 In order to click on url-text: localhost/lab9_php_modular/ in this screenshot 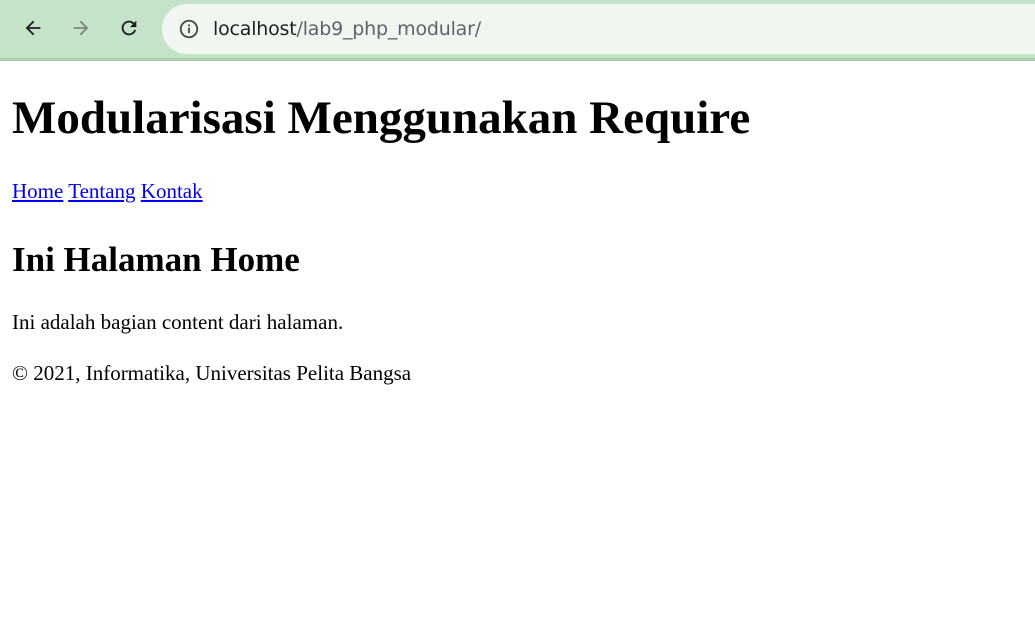, I will do `click(347, 29)`.